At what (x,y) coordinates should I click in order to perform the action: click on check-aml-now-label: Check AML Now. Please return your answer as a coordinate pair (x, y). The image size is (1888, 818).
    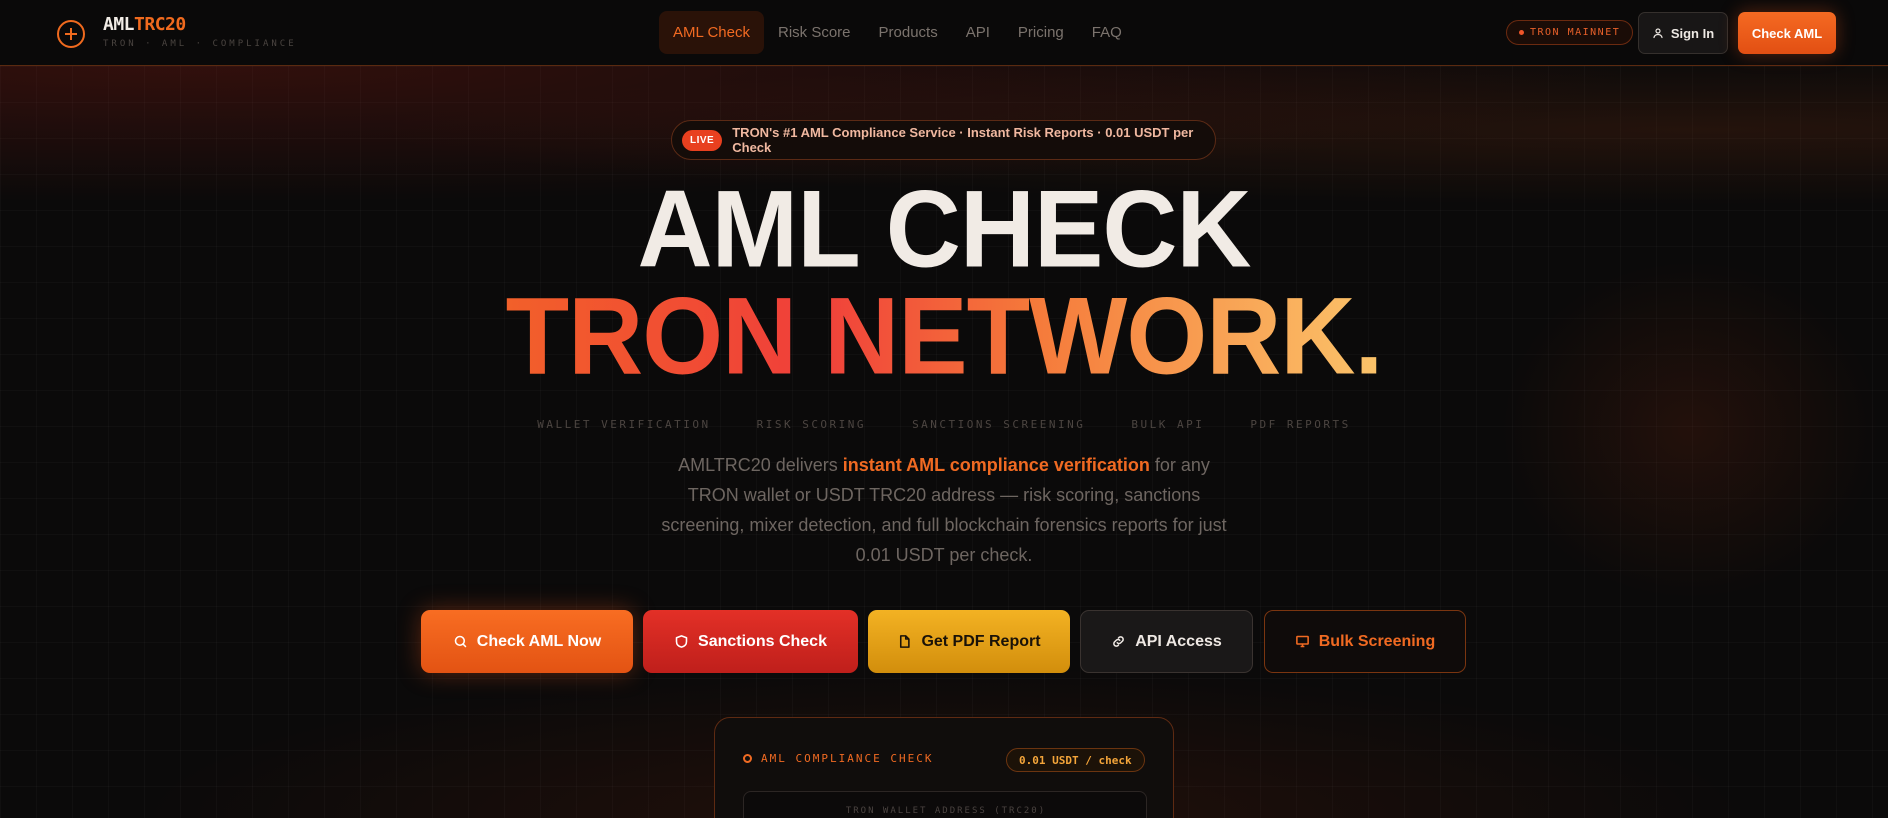
    Looking at the image, I should click on (539, 641).